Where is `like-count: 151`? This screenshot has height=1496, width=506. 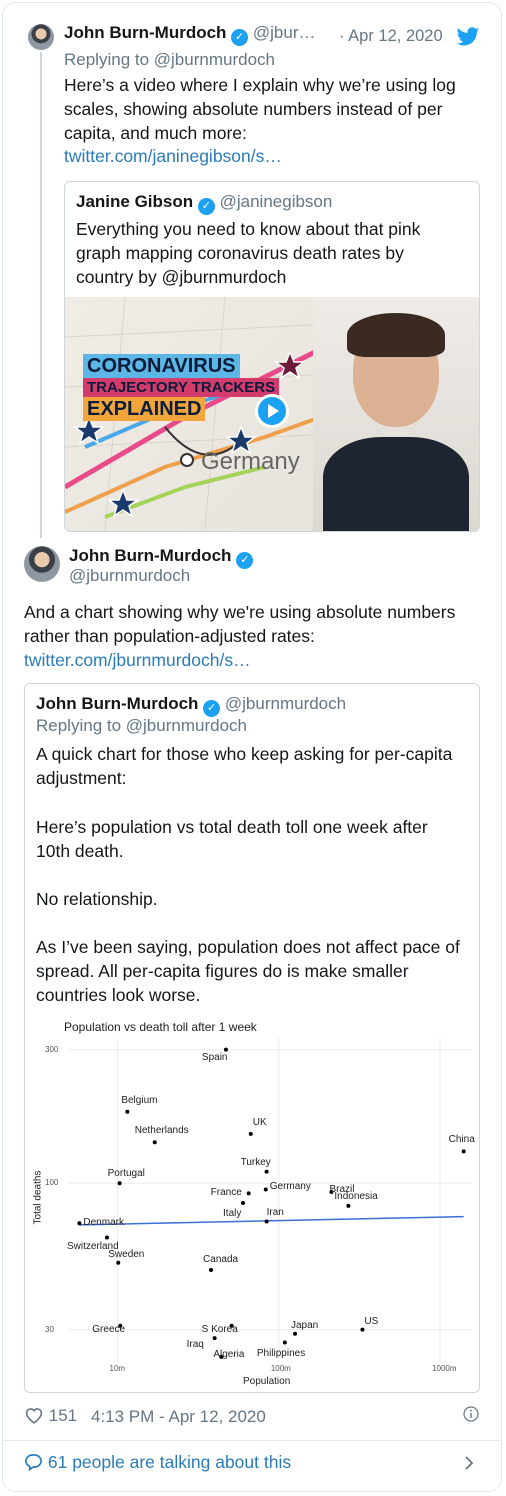 like-count: 151 is located at coordinates (63, 1415).